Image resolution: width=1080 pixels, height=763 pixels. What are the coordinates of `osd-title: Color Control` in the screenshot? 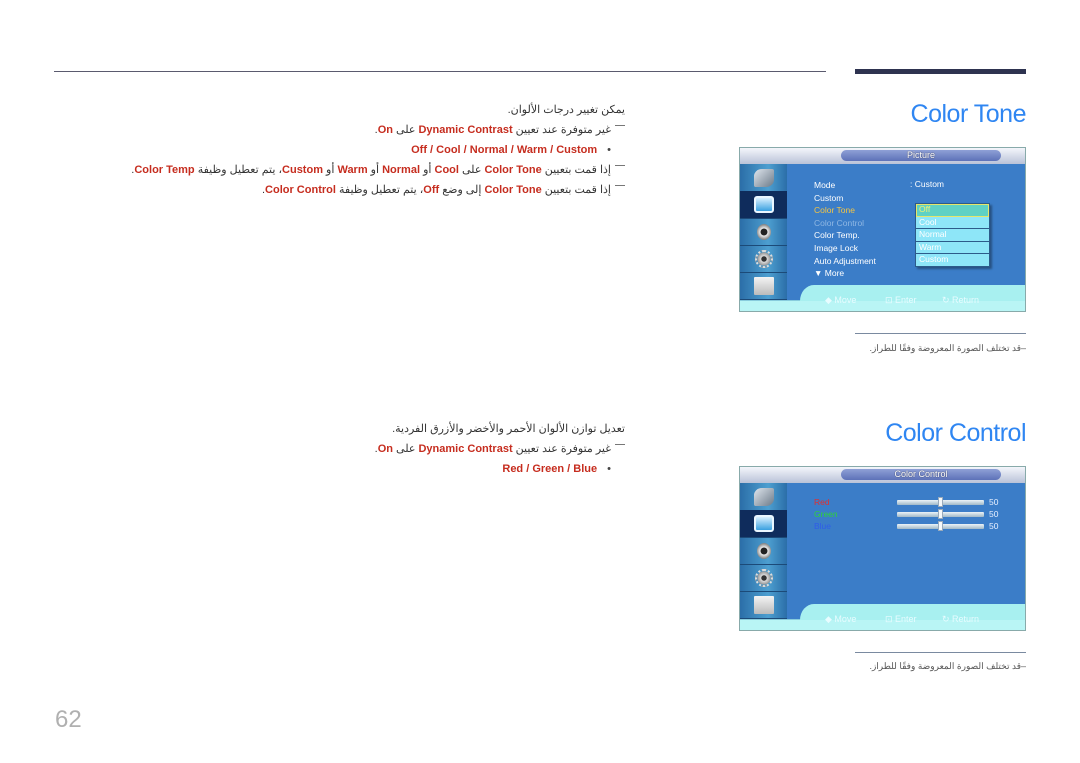 It's located at (921, 474).